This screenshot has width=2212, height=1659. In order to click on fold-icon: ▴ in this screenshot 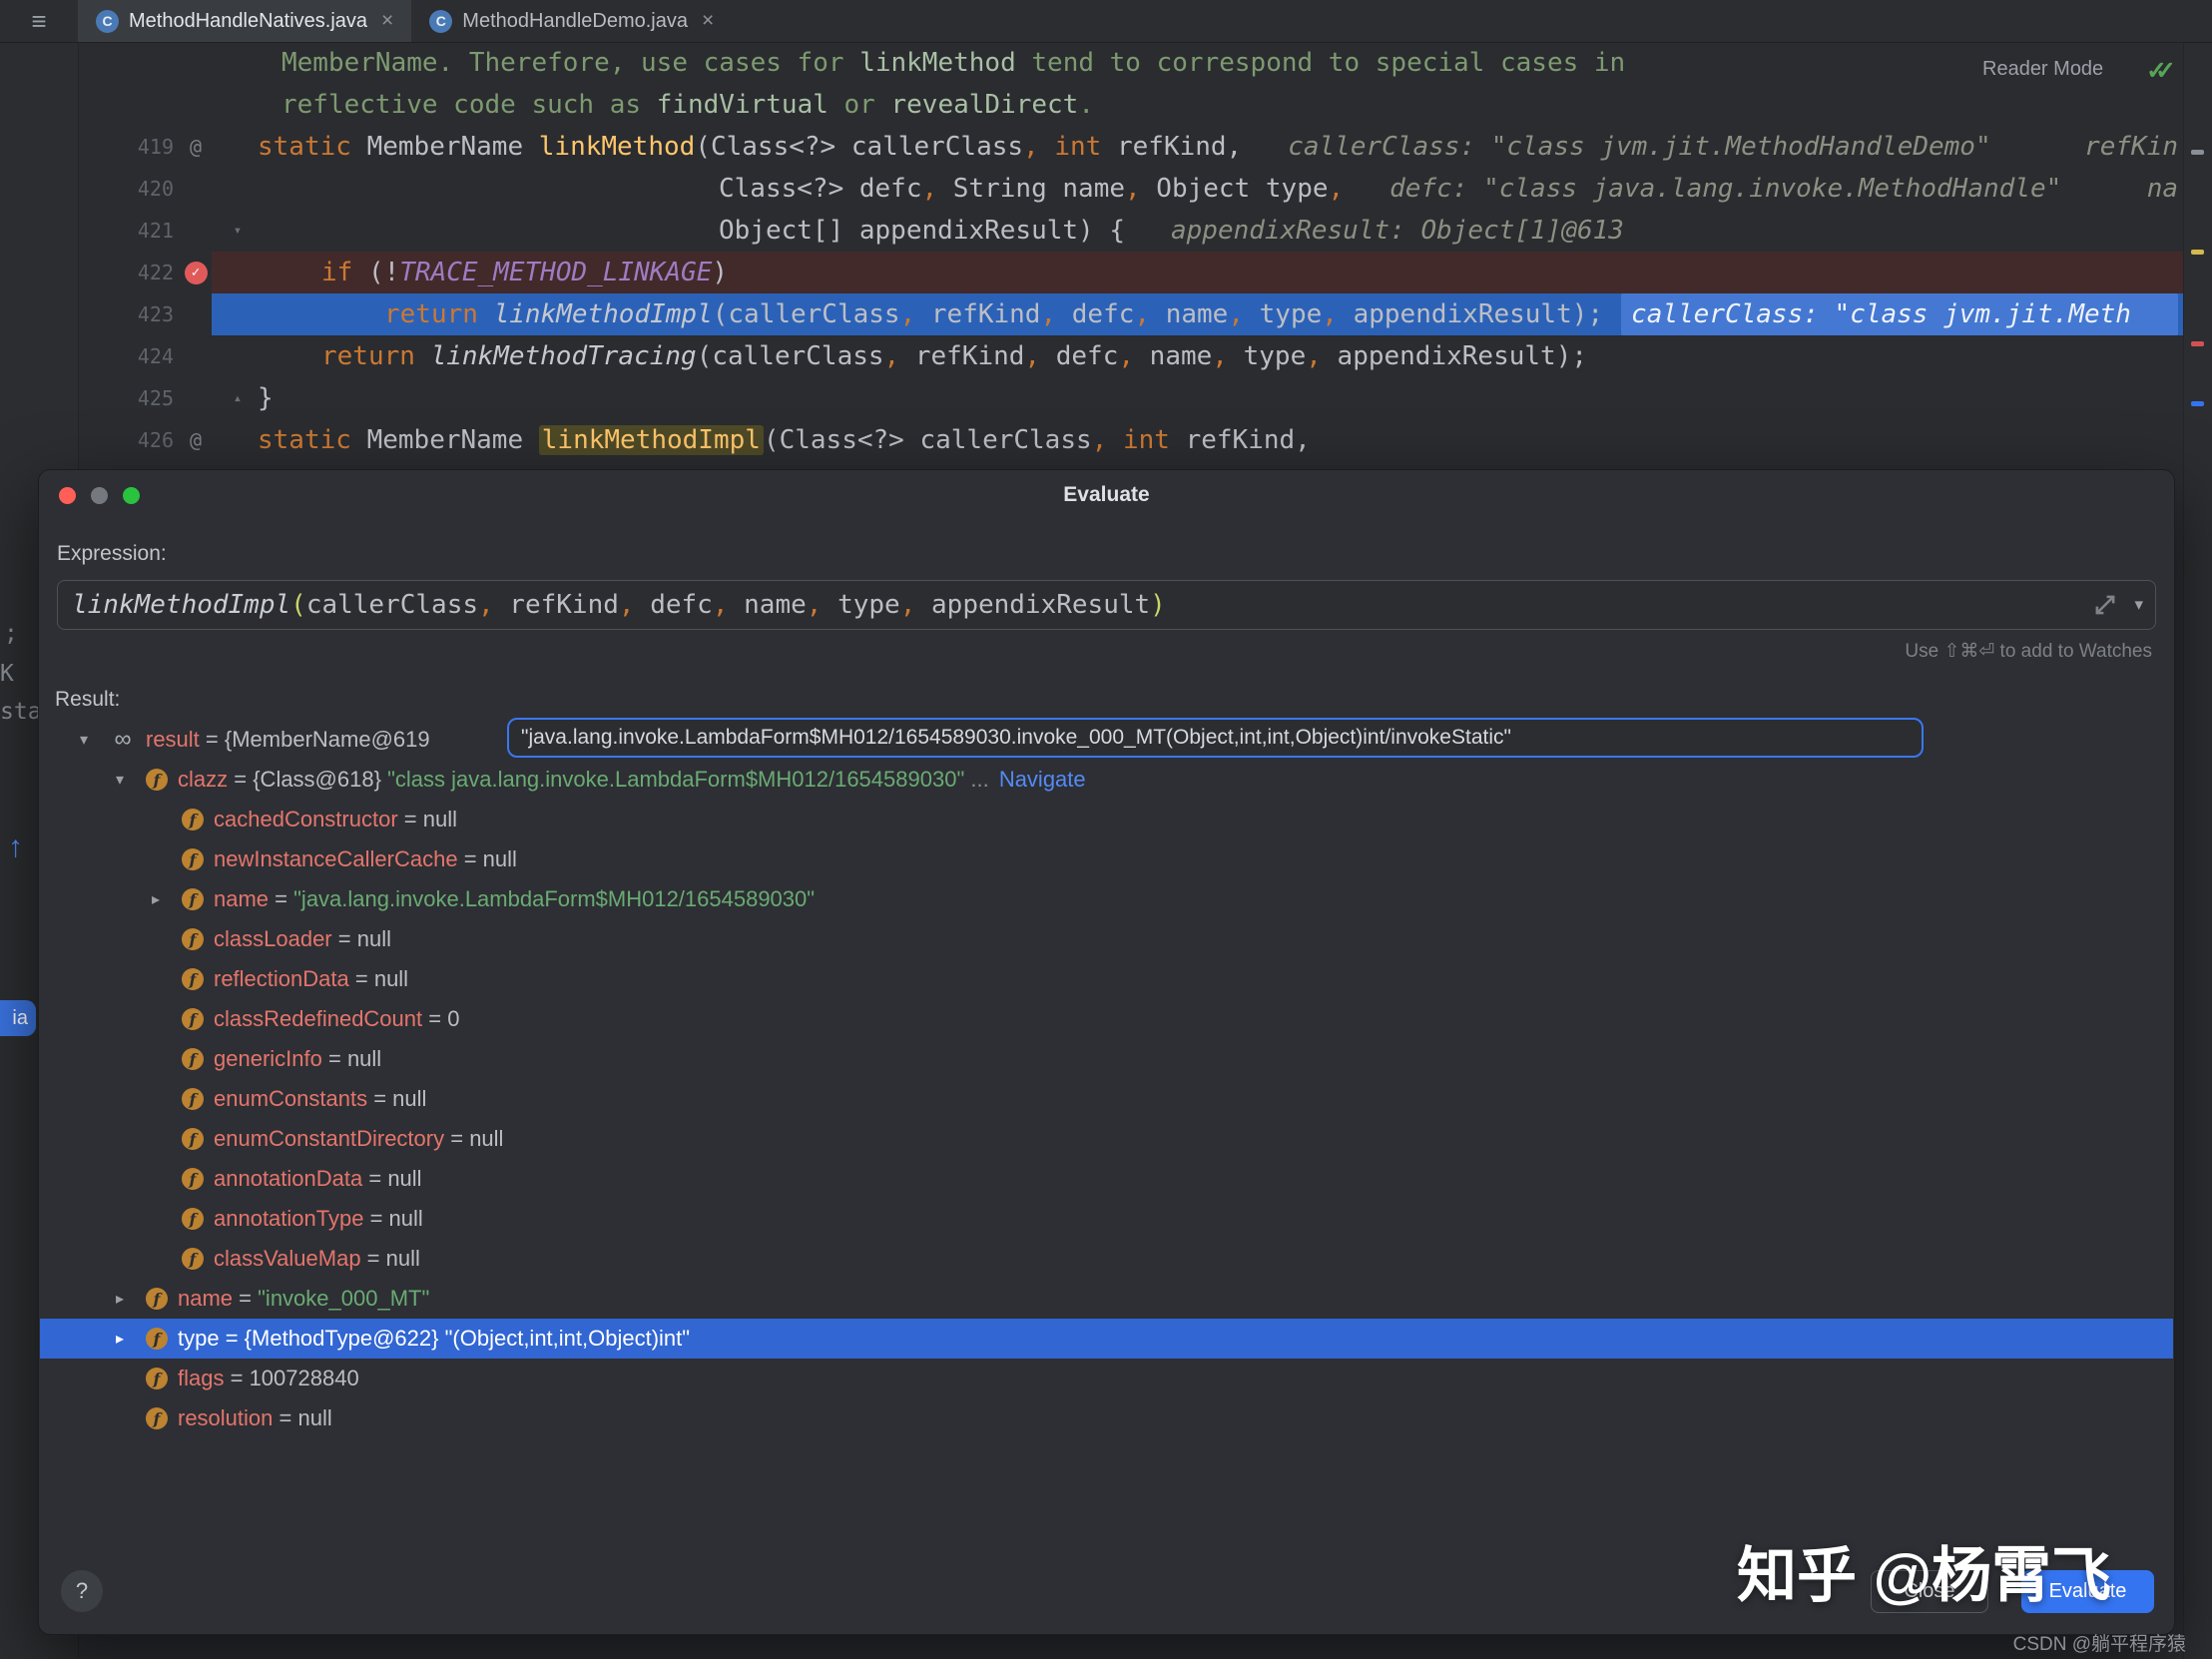, I will do `click(238, 398)`.